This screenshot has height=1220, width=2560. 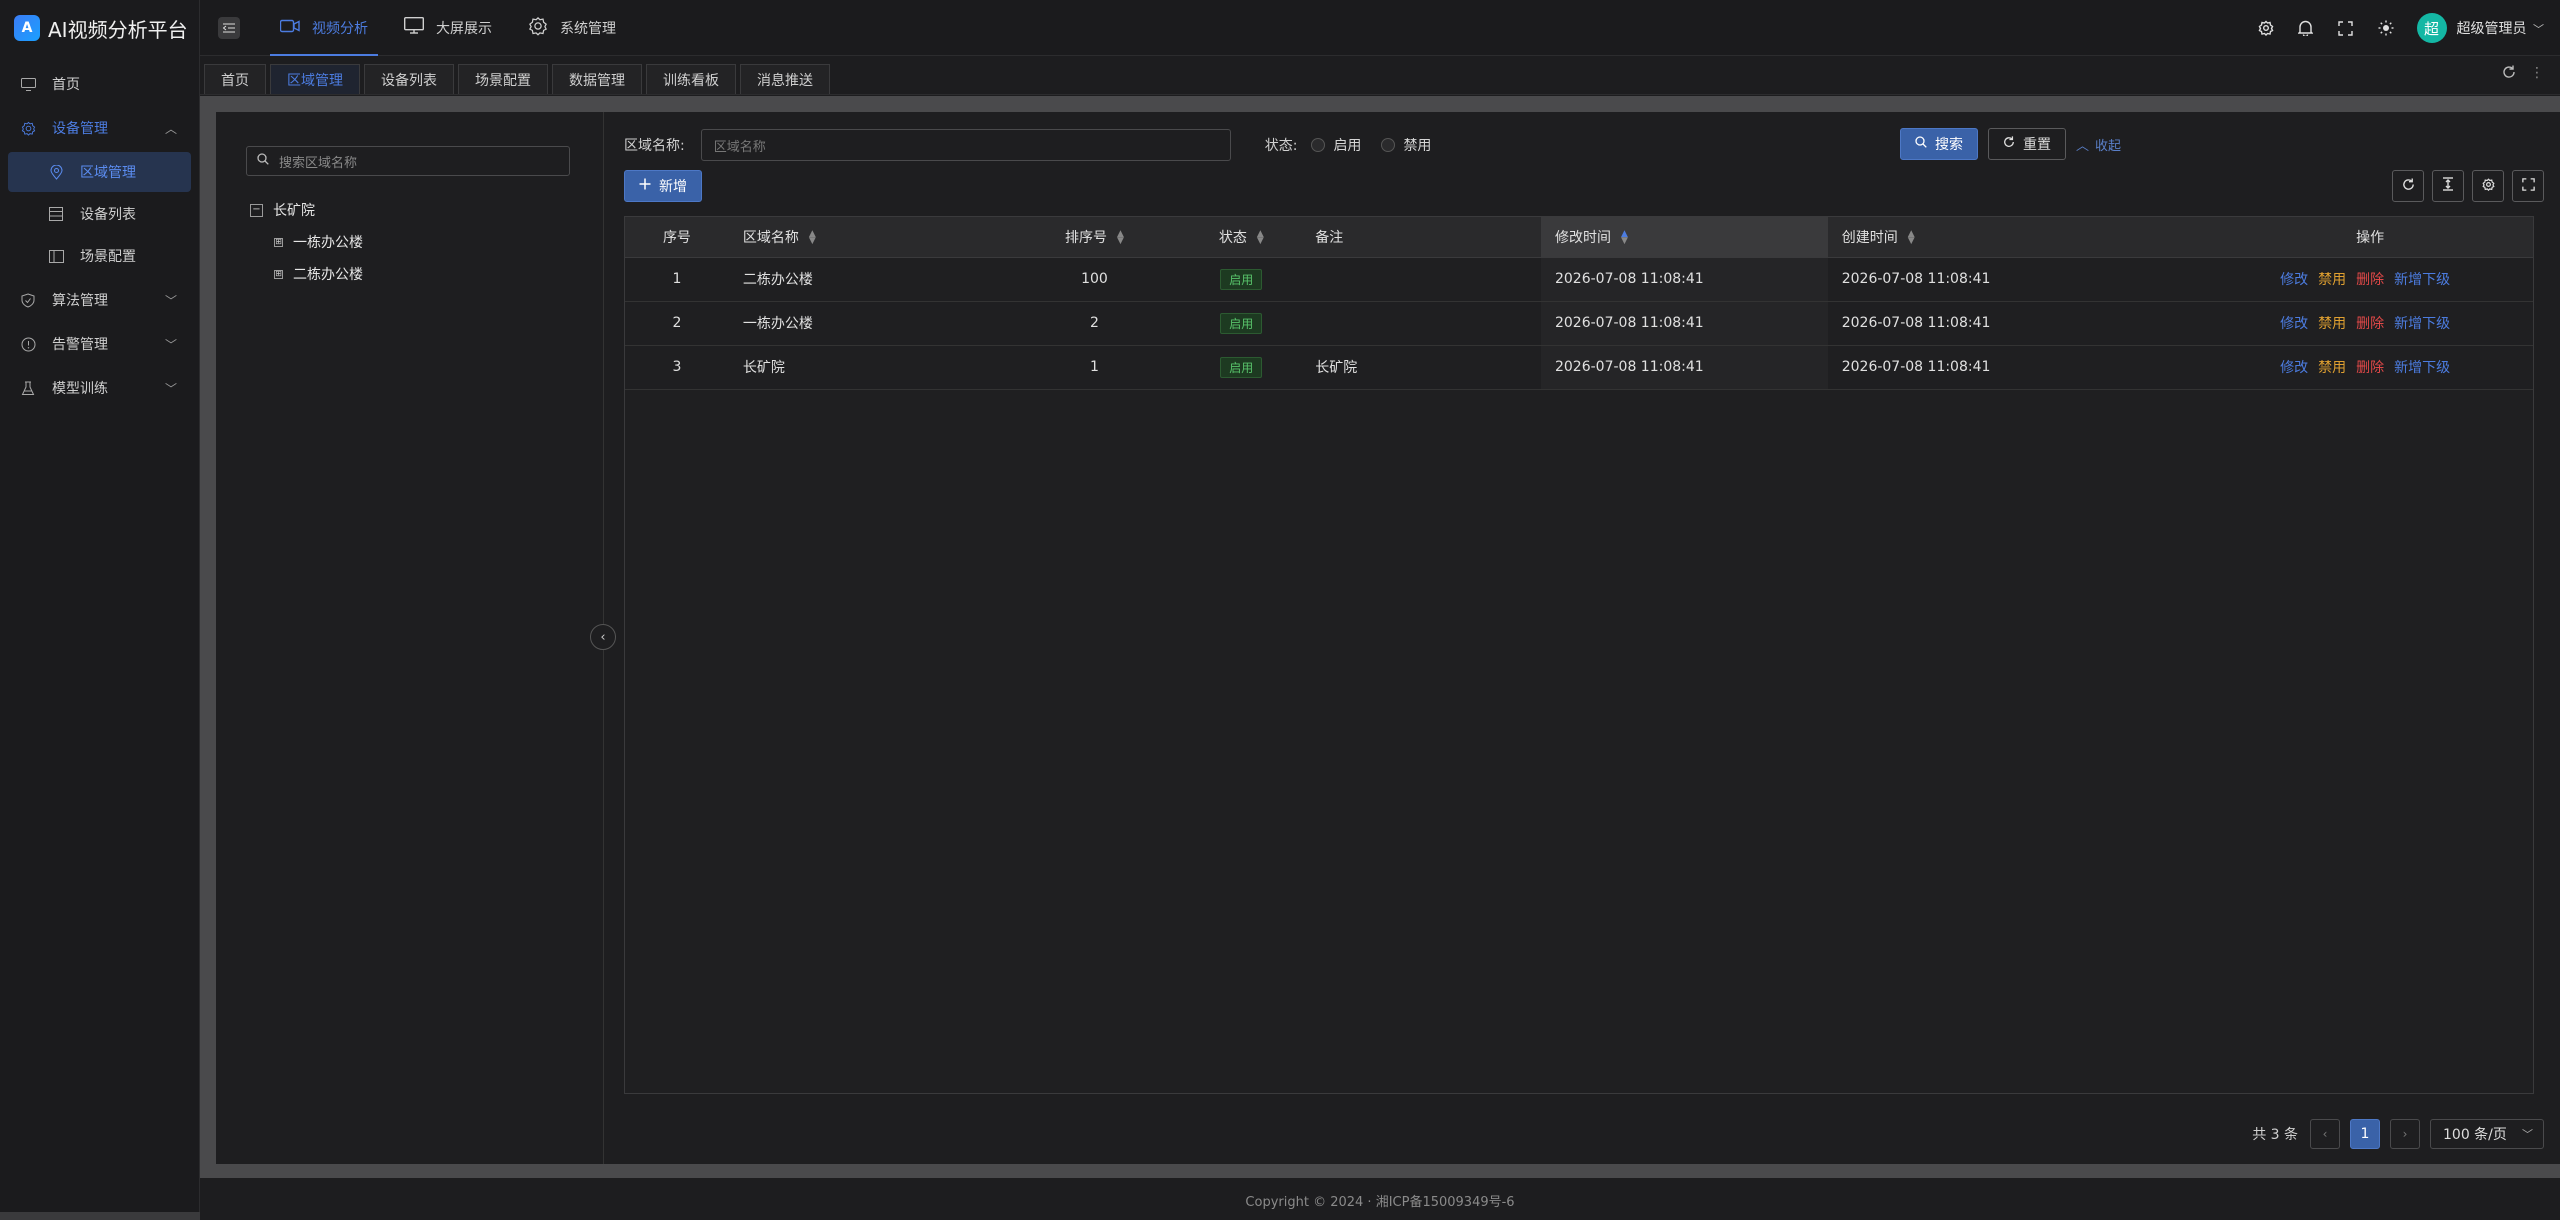 What do you see at coordinates (1421, 323) in the screenshot?
I see `cell-remark` at bounding box center [1421, 323].